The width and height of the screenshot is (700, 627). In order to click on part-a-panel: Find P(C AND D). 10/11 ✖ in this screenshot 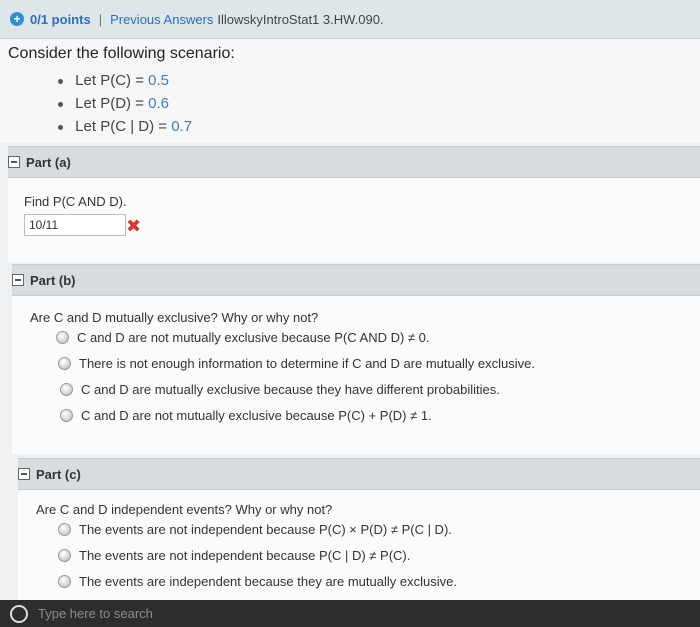, I will do `click(354, 220)`.